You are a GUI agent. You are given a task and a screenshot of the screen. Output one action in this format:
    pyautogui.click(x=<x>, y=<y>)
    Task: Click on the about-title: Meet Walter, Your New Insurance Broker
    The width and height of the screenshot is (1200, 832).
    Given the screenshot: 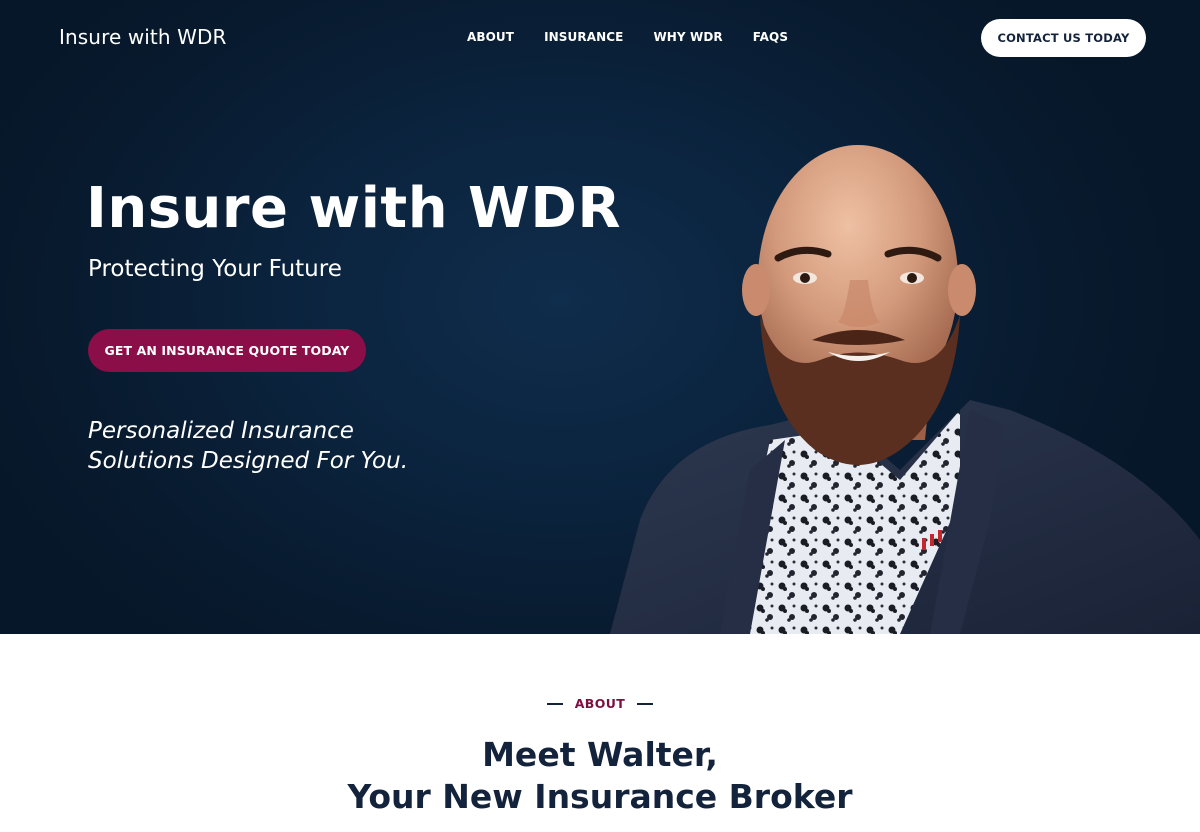 What is the action you would take?
    pyautogui.click(x=600, y=776)
    